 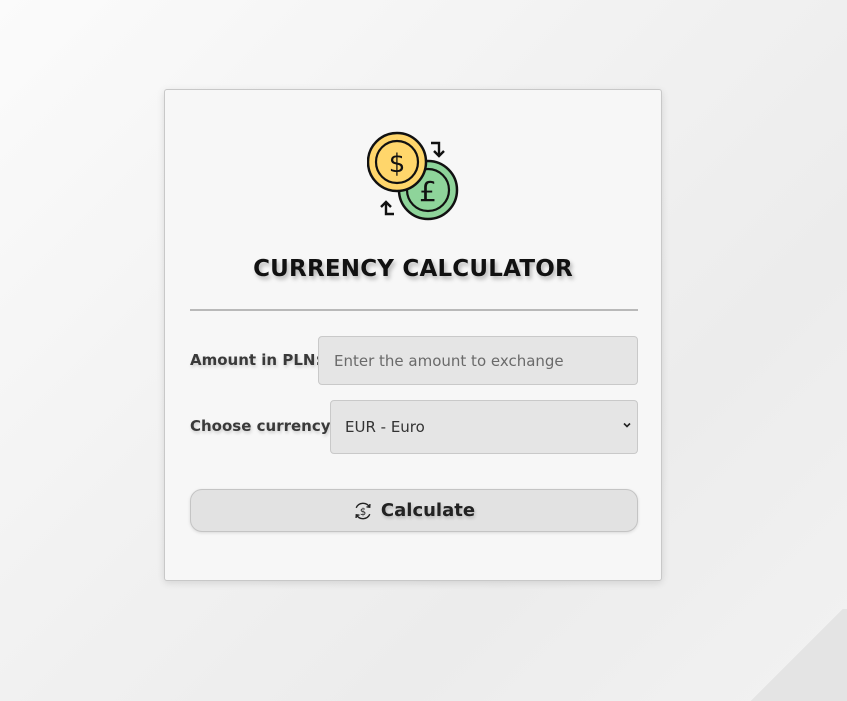 I want to click on amount-input, so click(x=478, y=360).